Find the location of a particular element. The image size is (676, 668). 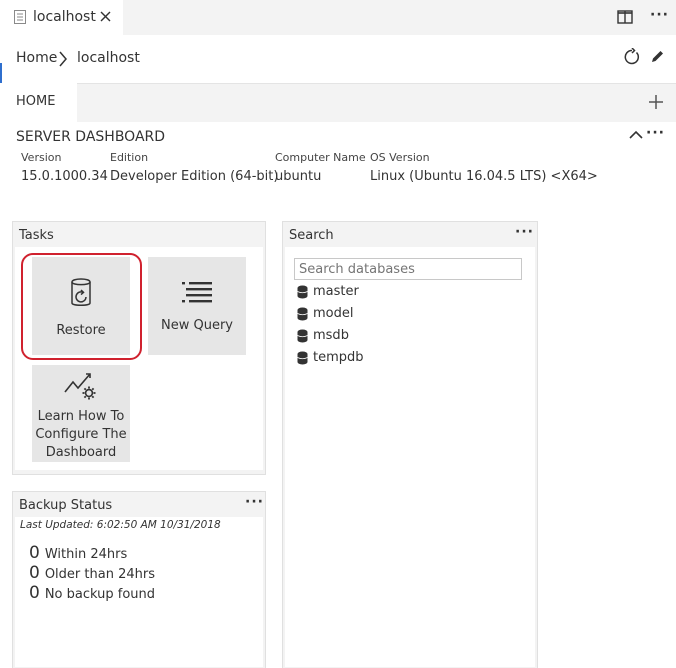

chart-gear-icon is located at coordinates (80, 386).